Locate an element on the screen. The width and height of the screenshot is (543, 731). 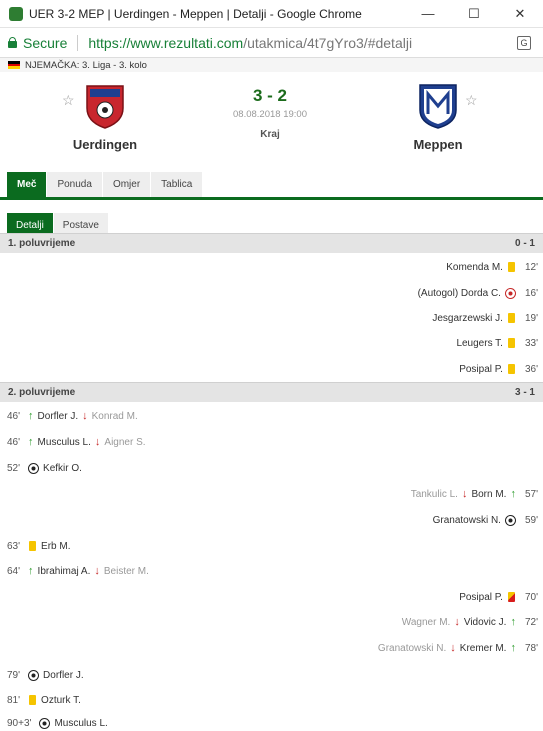
site-favicon-icon is located at coordinates (16, 13).